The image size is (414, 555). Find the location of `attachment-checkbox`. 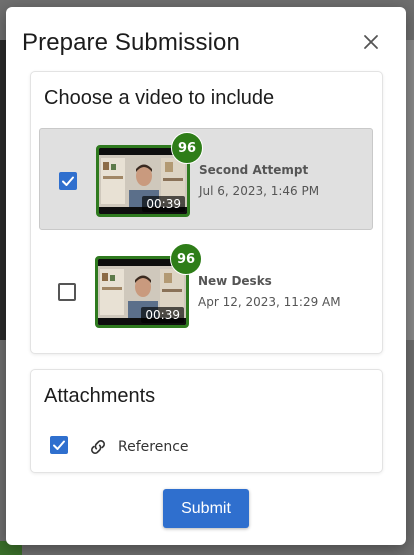

attachment-checkbox is located at coordinates (59, 445).